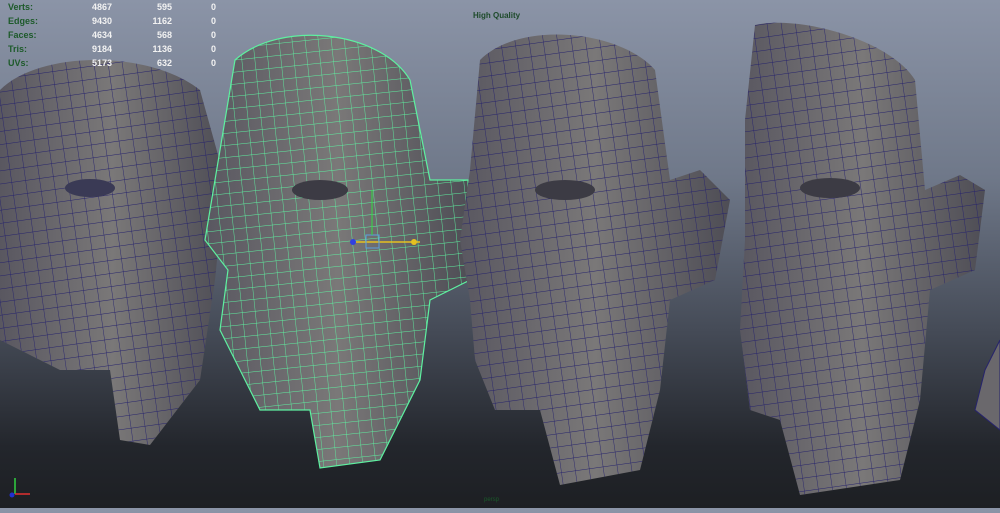 This screenshot has width=1000, height=513. I want to click on hud-label: UVs:, so click(18, 63).